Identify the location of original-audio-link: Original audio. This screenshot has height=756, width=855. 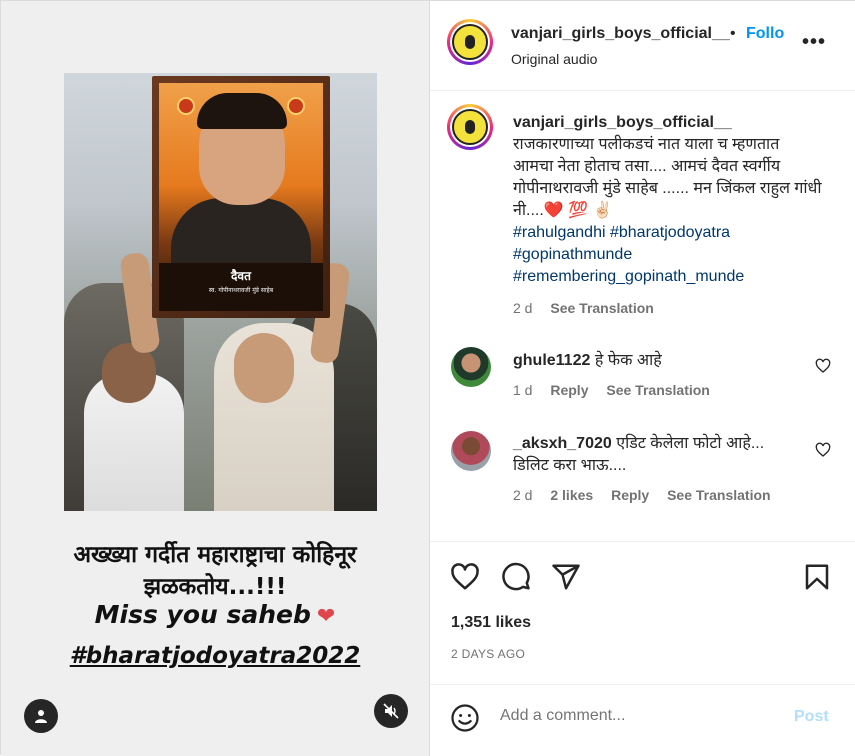
(554, 59).